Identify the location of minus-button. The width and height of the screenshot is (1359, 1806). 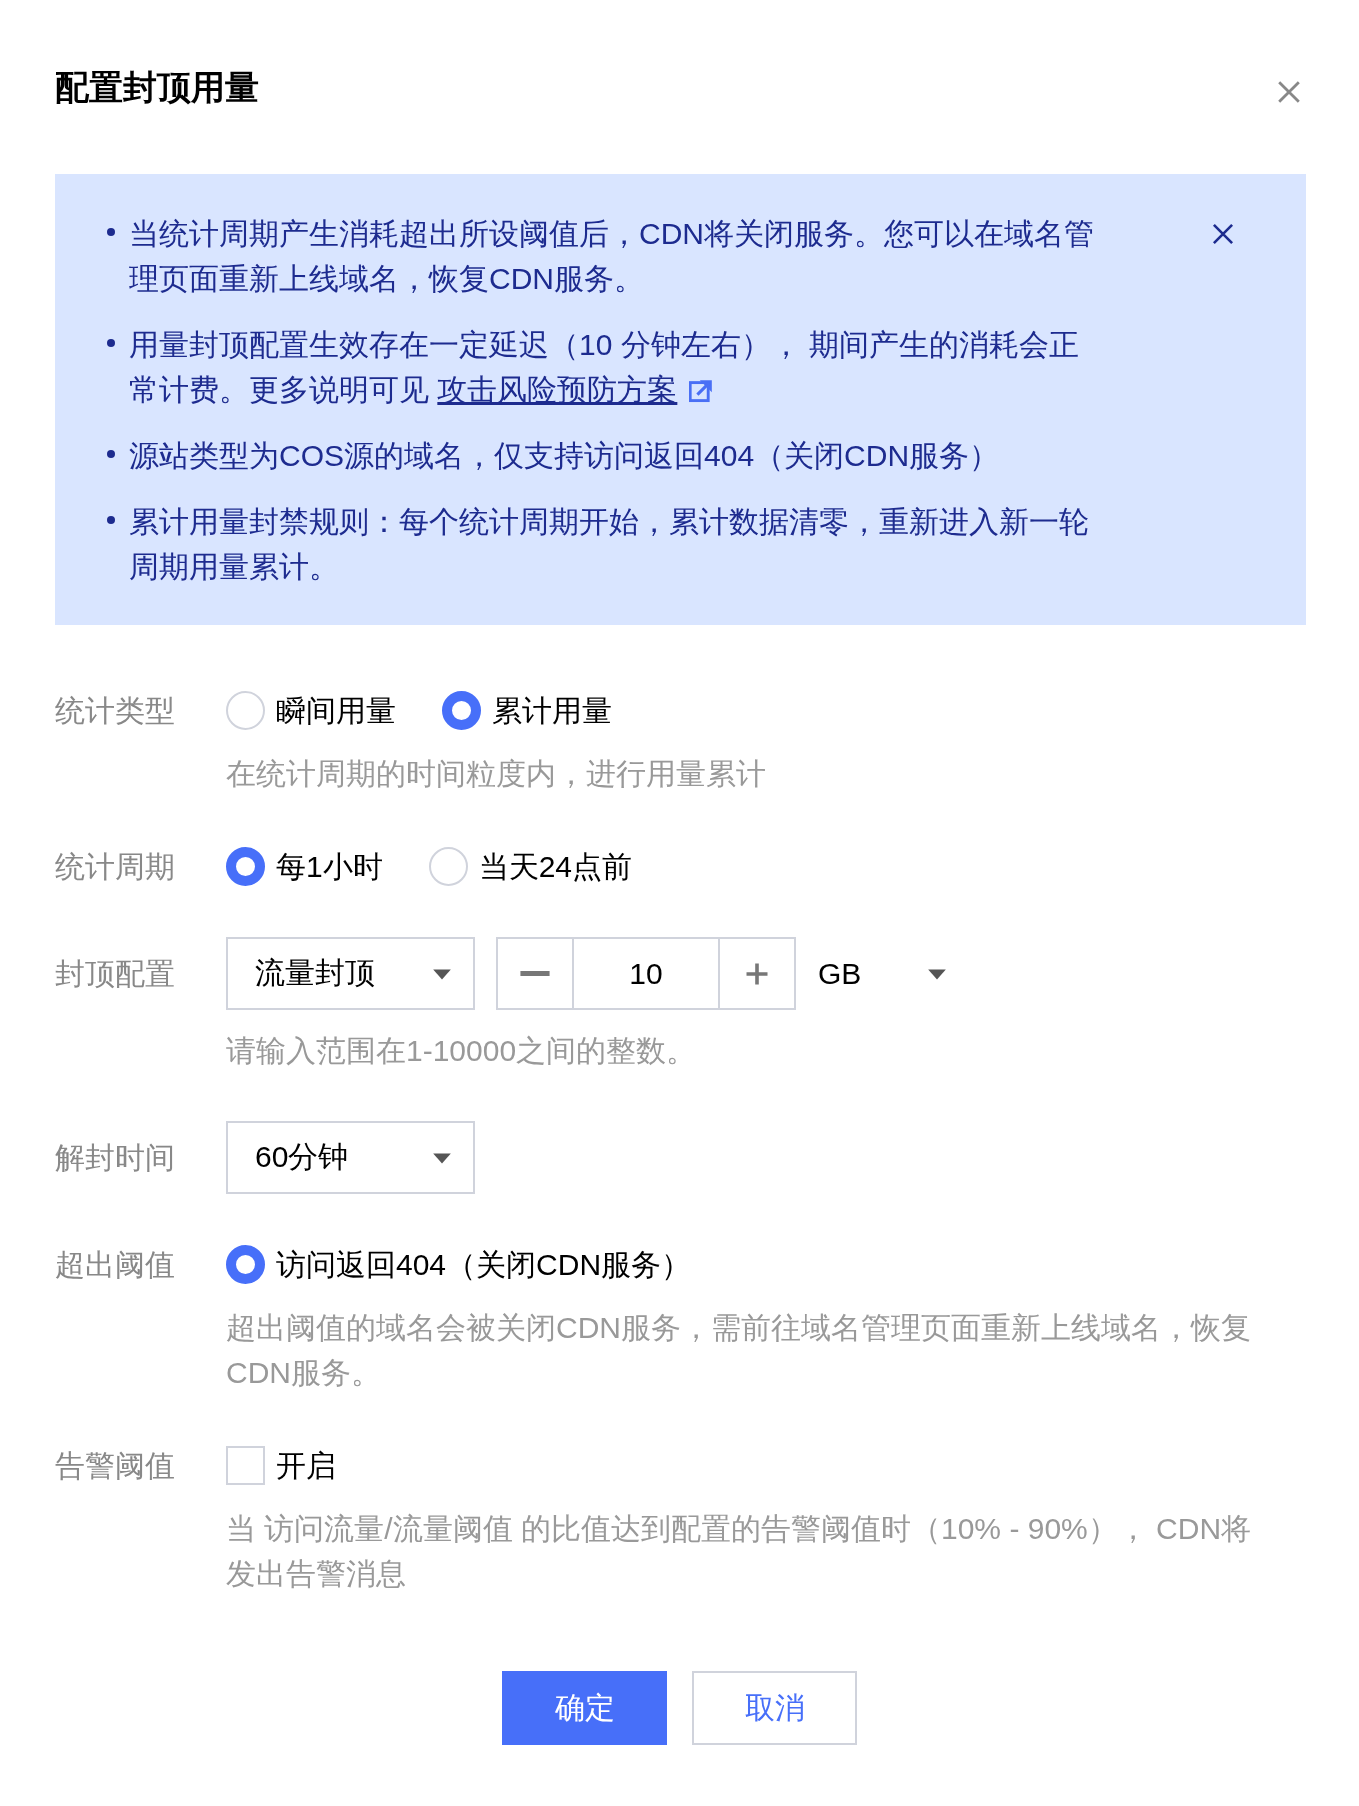
(534, 973).